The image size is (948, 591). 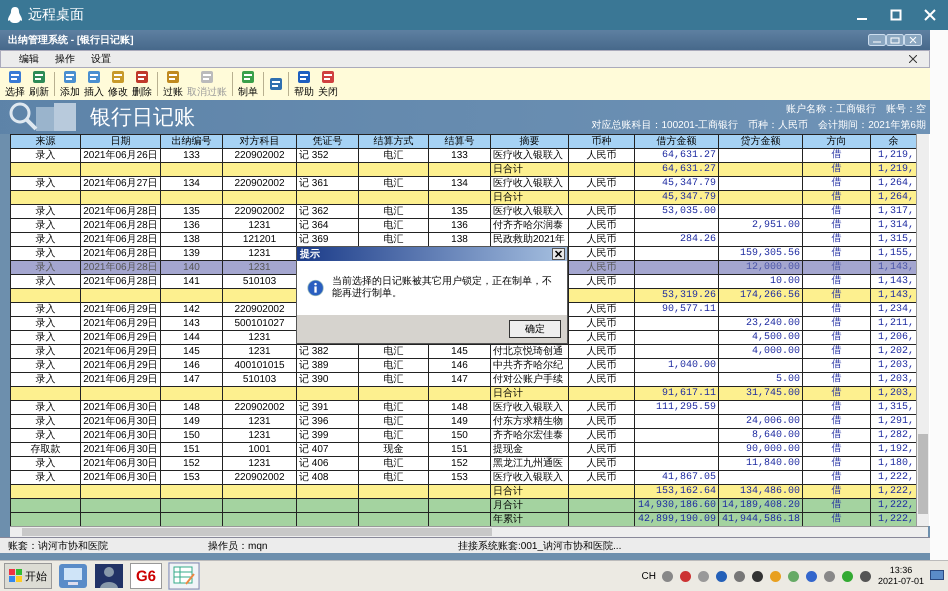 What do you see at coordinates (191, 141) in the screenshot?
I see `column-header: 出纳编号` at bounding box center [191, 141].